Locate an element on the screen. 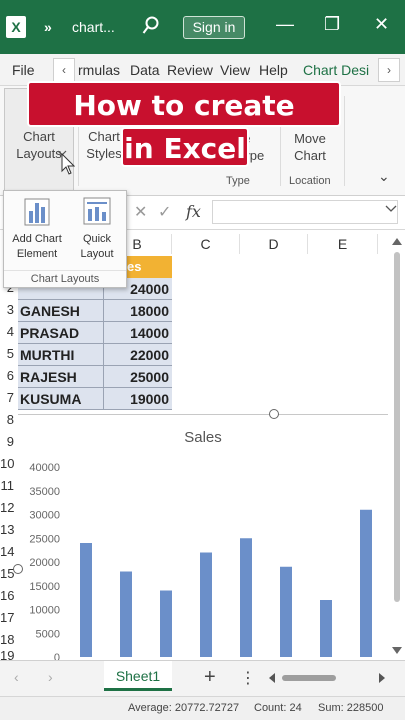  move-chart-button: Move Chart is located at coordinates (310, 147).